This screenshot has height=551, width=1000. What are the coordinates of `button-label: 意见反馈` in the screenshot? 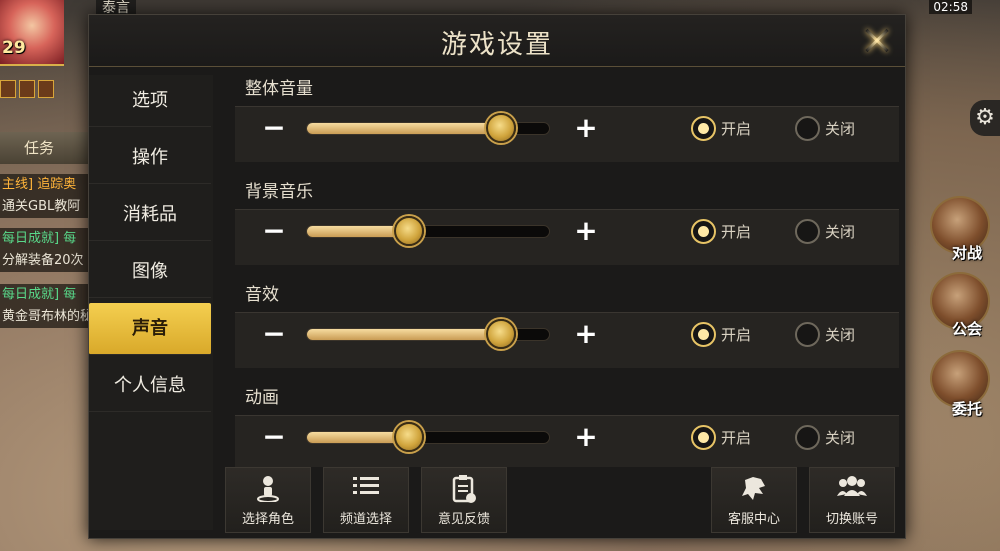 It's located at (463, 519).